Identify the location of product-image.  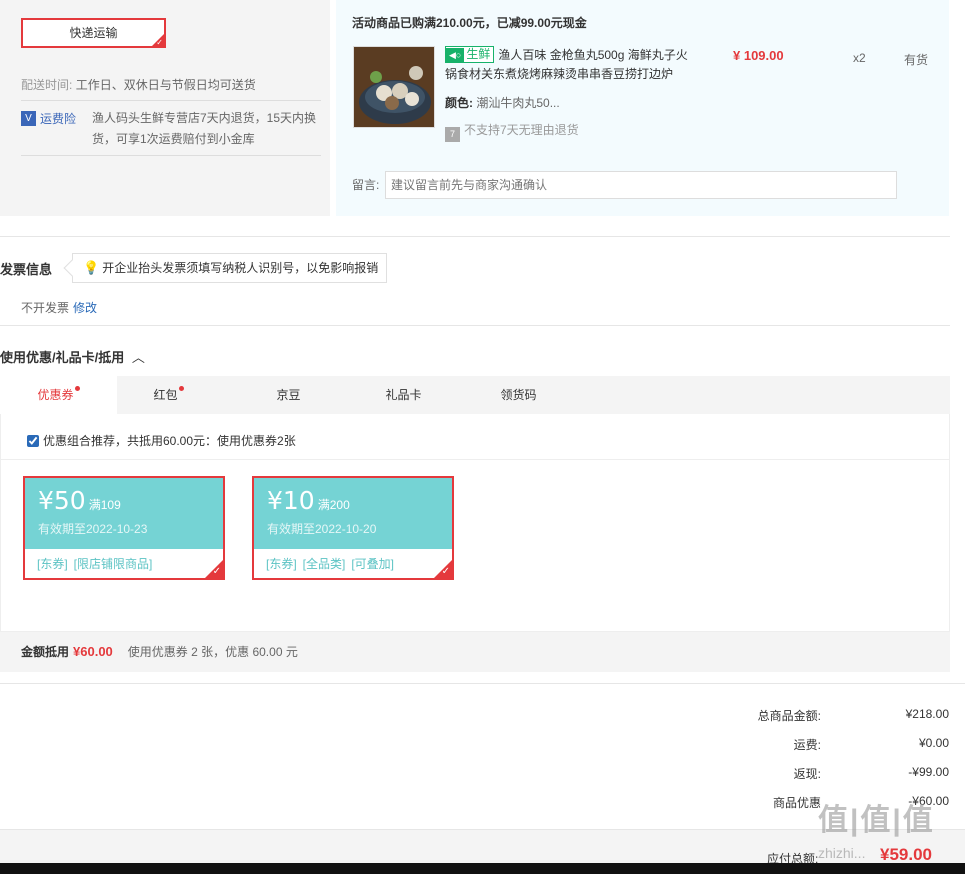
(394, 87).